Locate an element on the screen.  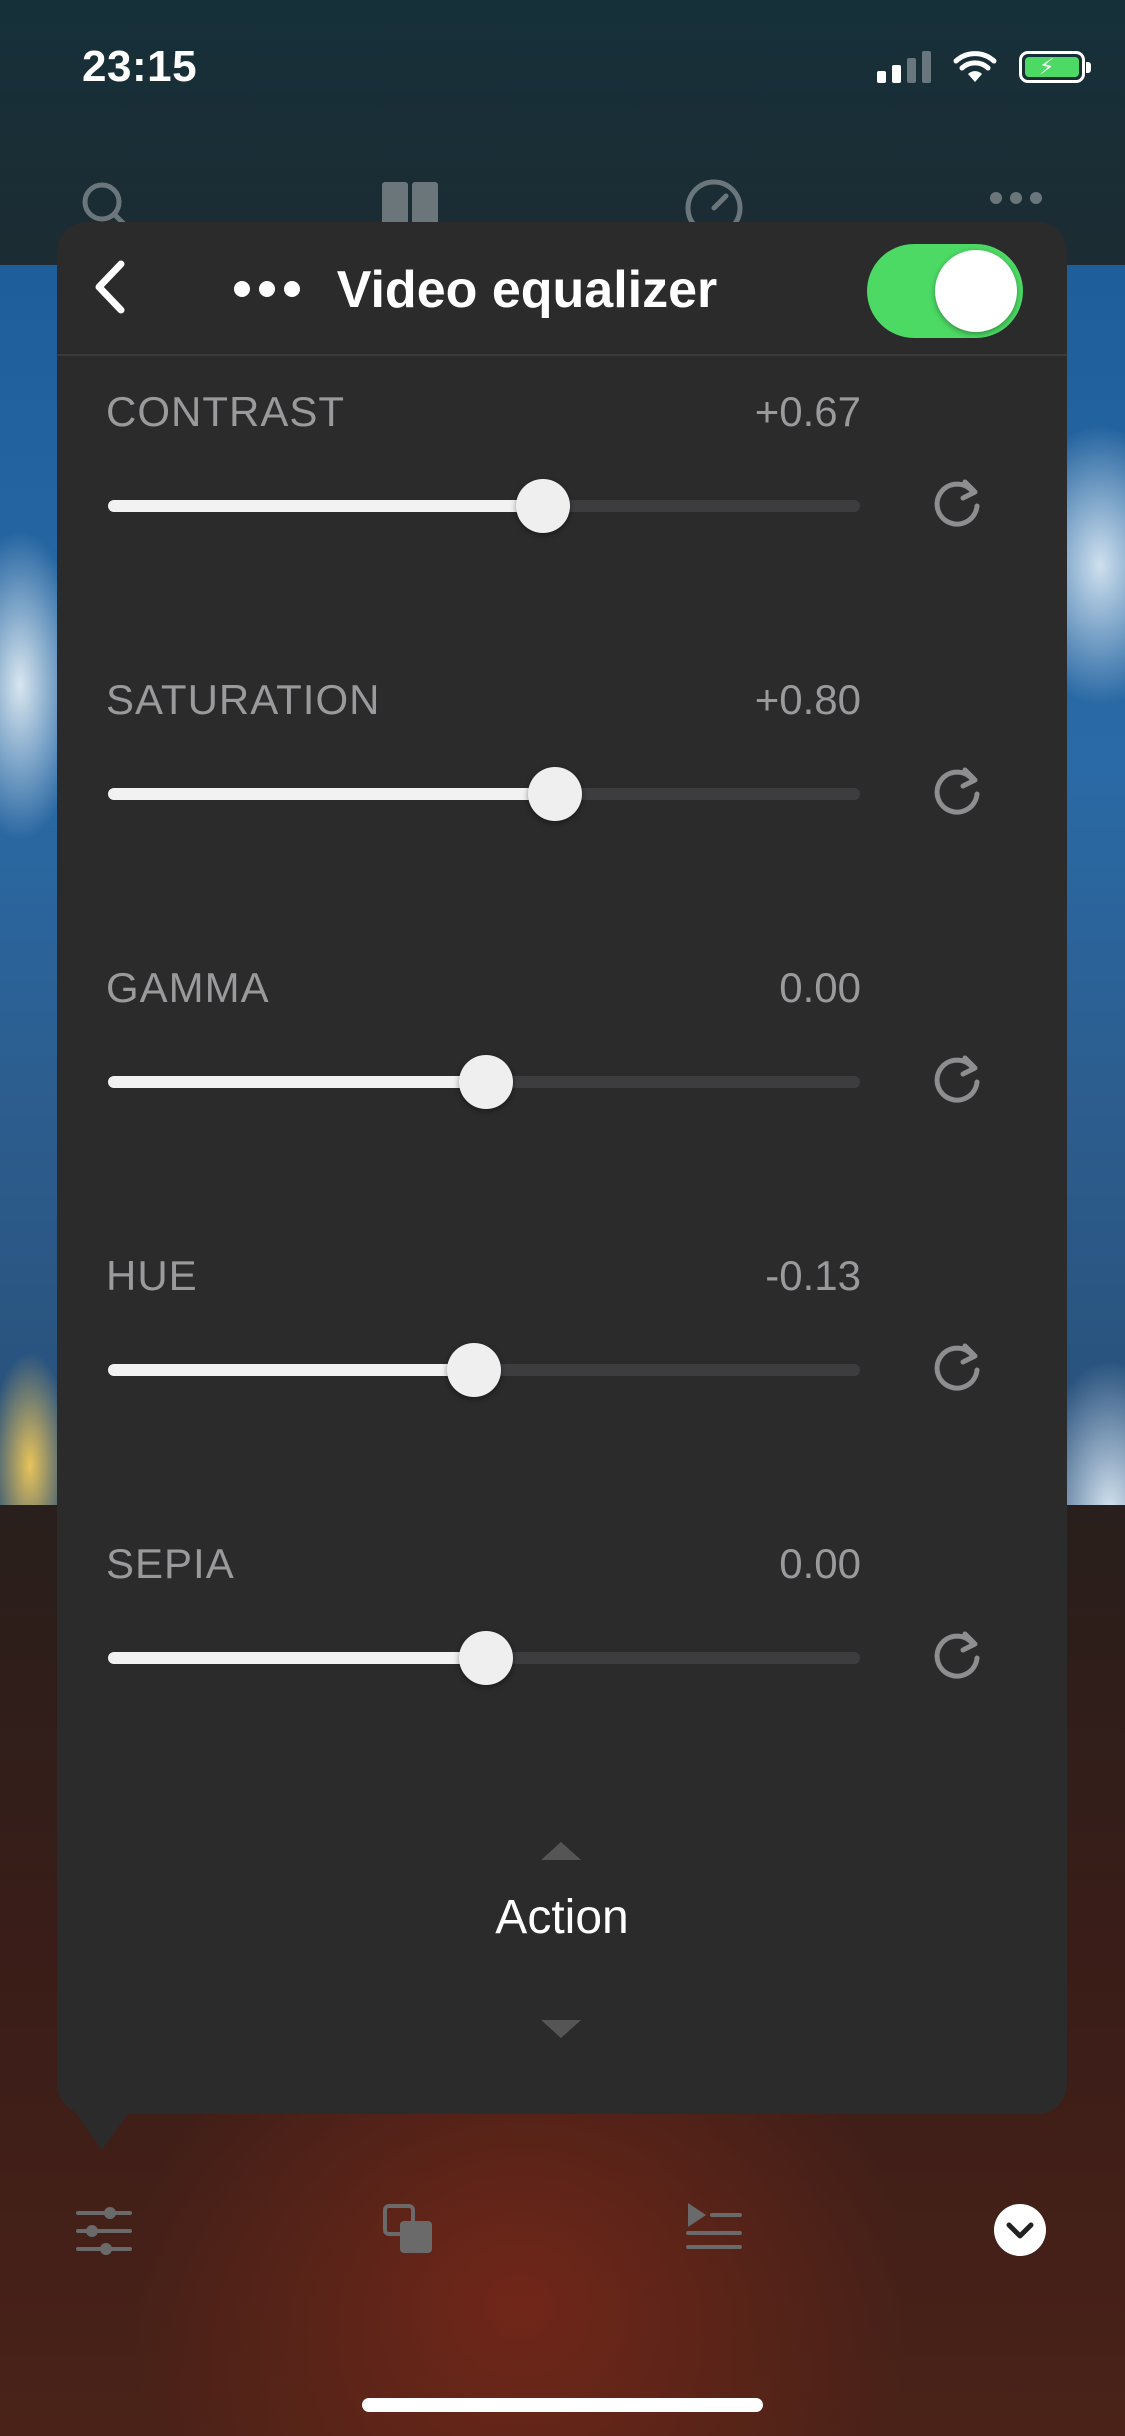
action-picker: Action is located at coordinates (562, 1942).